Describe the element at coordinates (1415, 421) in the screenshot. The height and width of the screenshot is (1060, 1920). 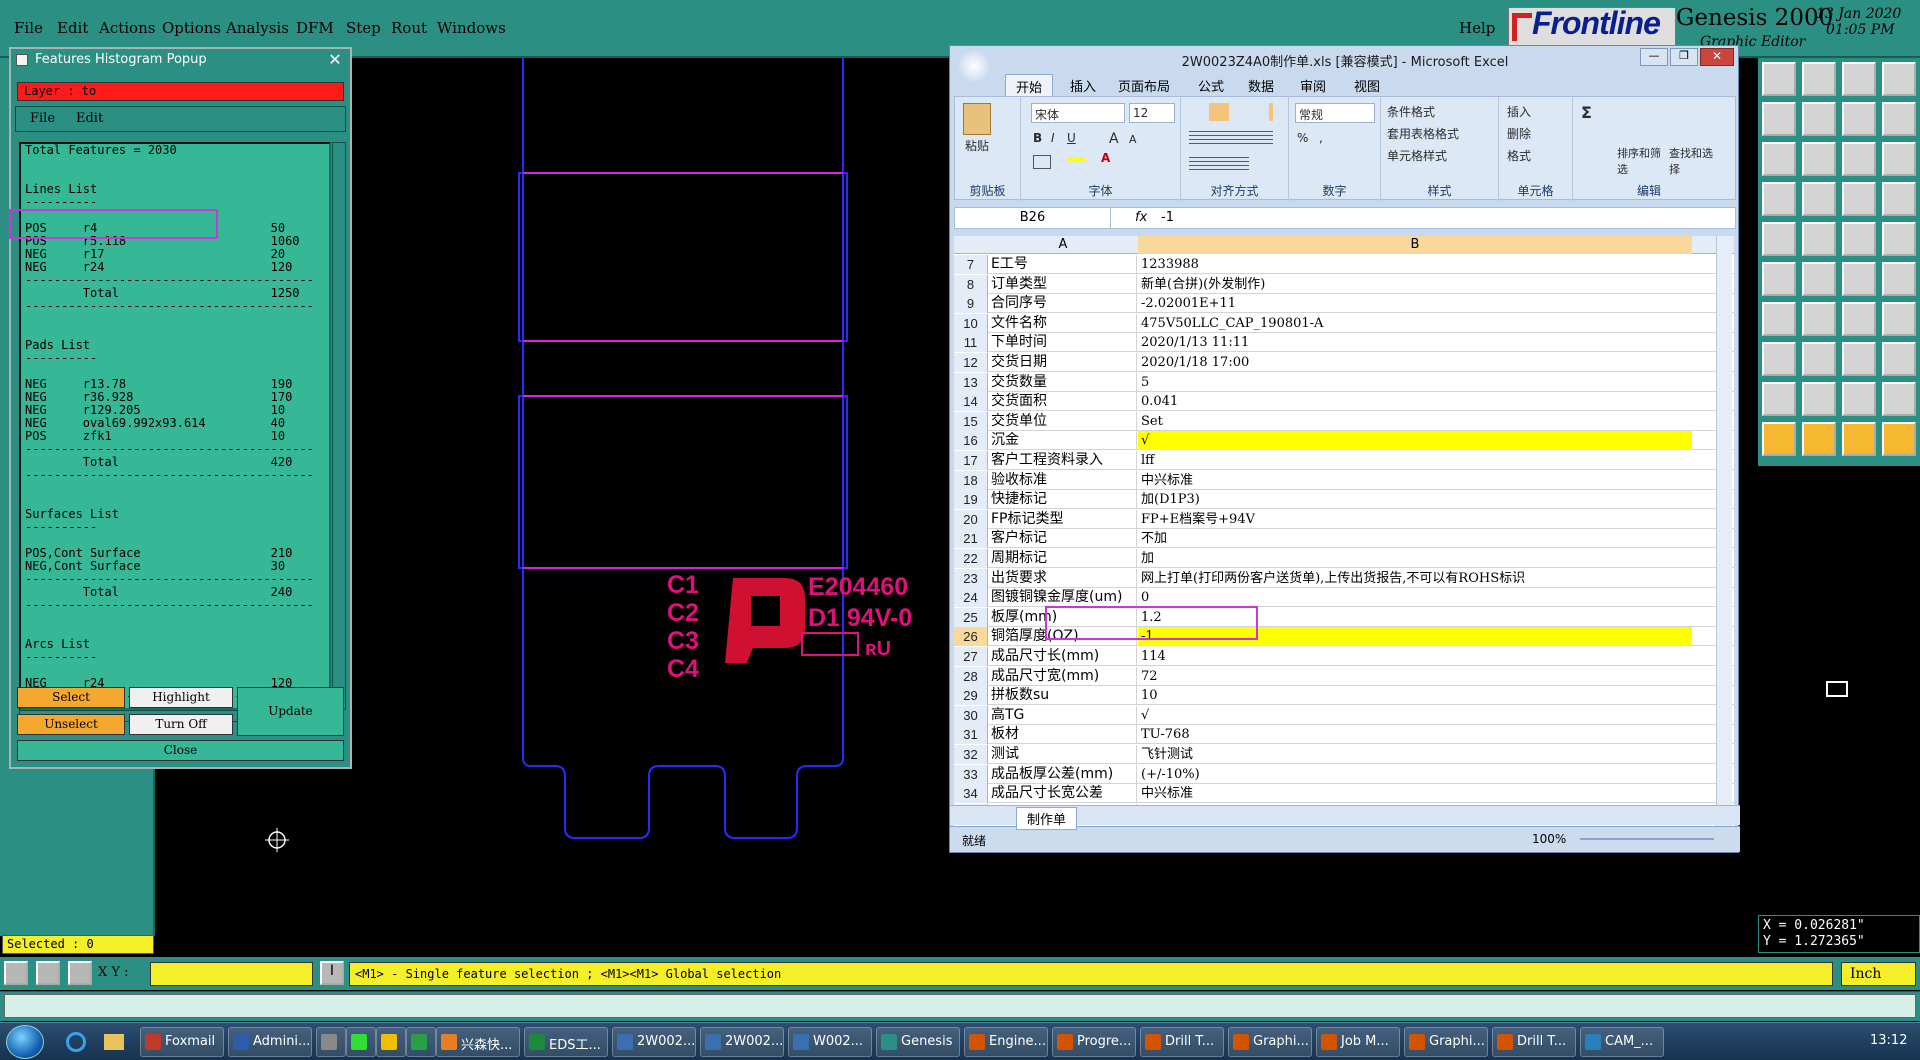
I see `cell-b: Set` at that location.